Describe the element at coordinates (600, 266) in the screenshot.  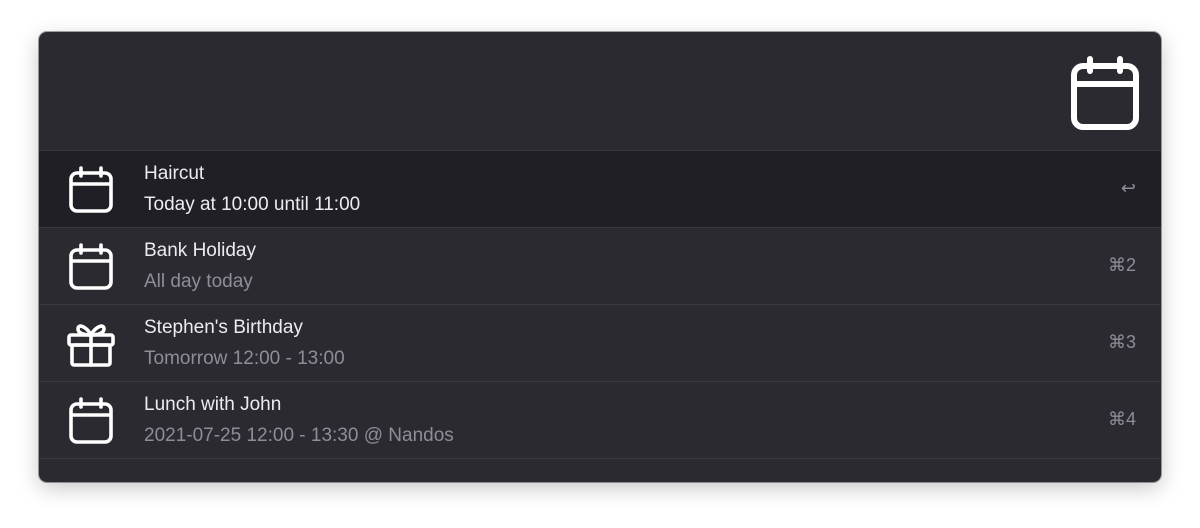
I see `list-item-bank-holiday: Bank Holiday All day today ⌘2` at that location.